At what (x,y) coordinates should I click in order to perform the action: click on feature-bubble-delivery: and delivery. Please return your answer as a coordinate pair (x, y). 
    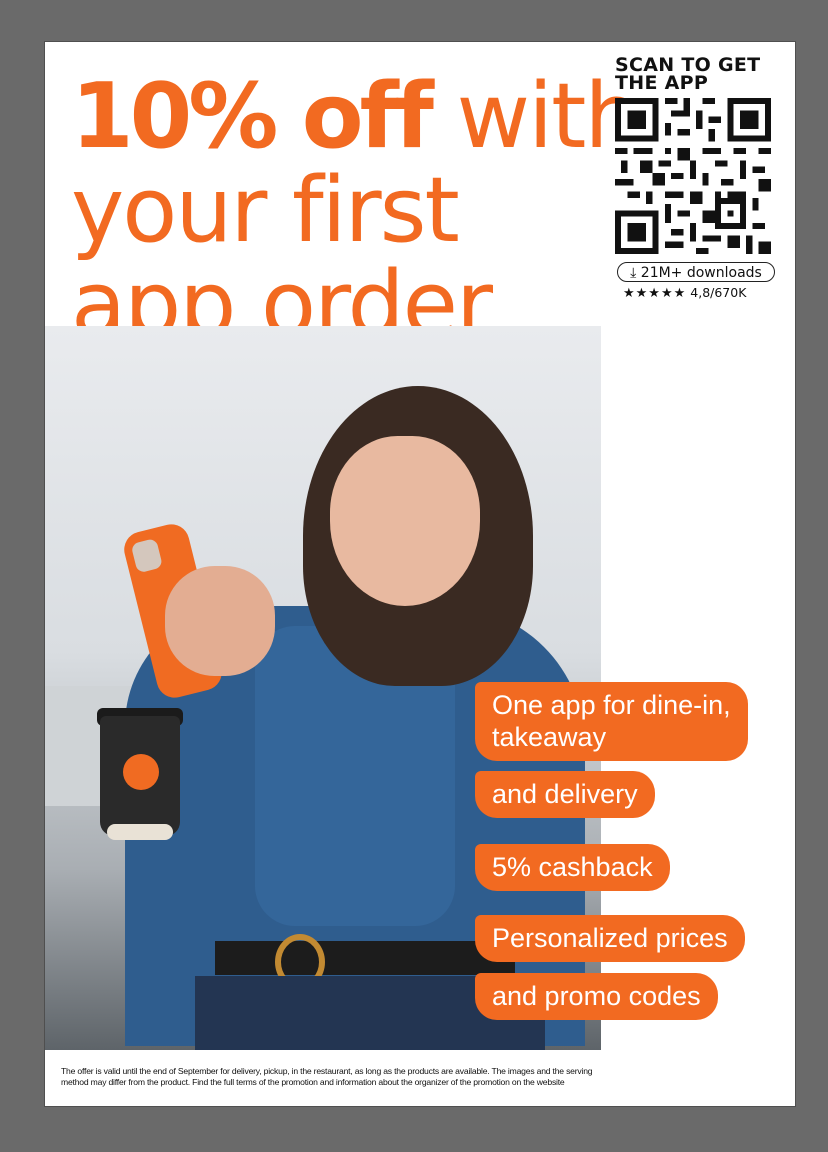
    Looking at the image, I should click on (565, 794).